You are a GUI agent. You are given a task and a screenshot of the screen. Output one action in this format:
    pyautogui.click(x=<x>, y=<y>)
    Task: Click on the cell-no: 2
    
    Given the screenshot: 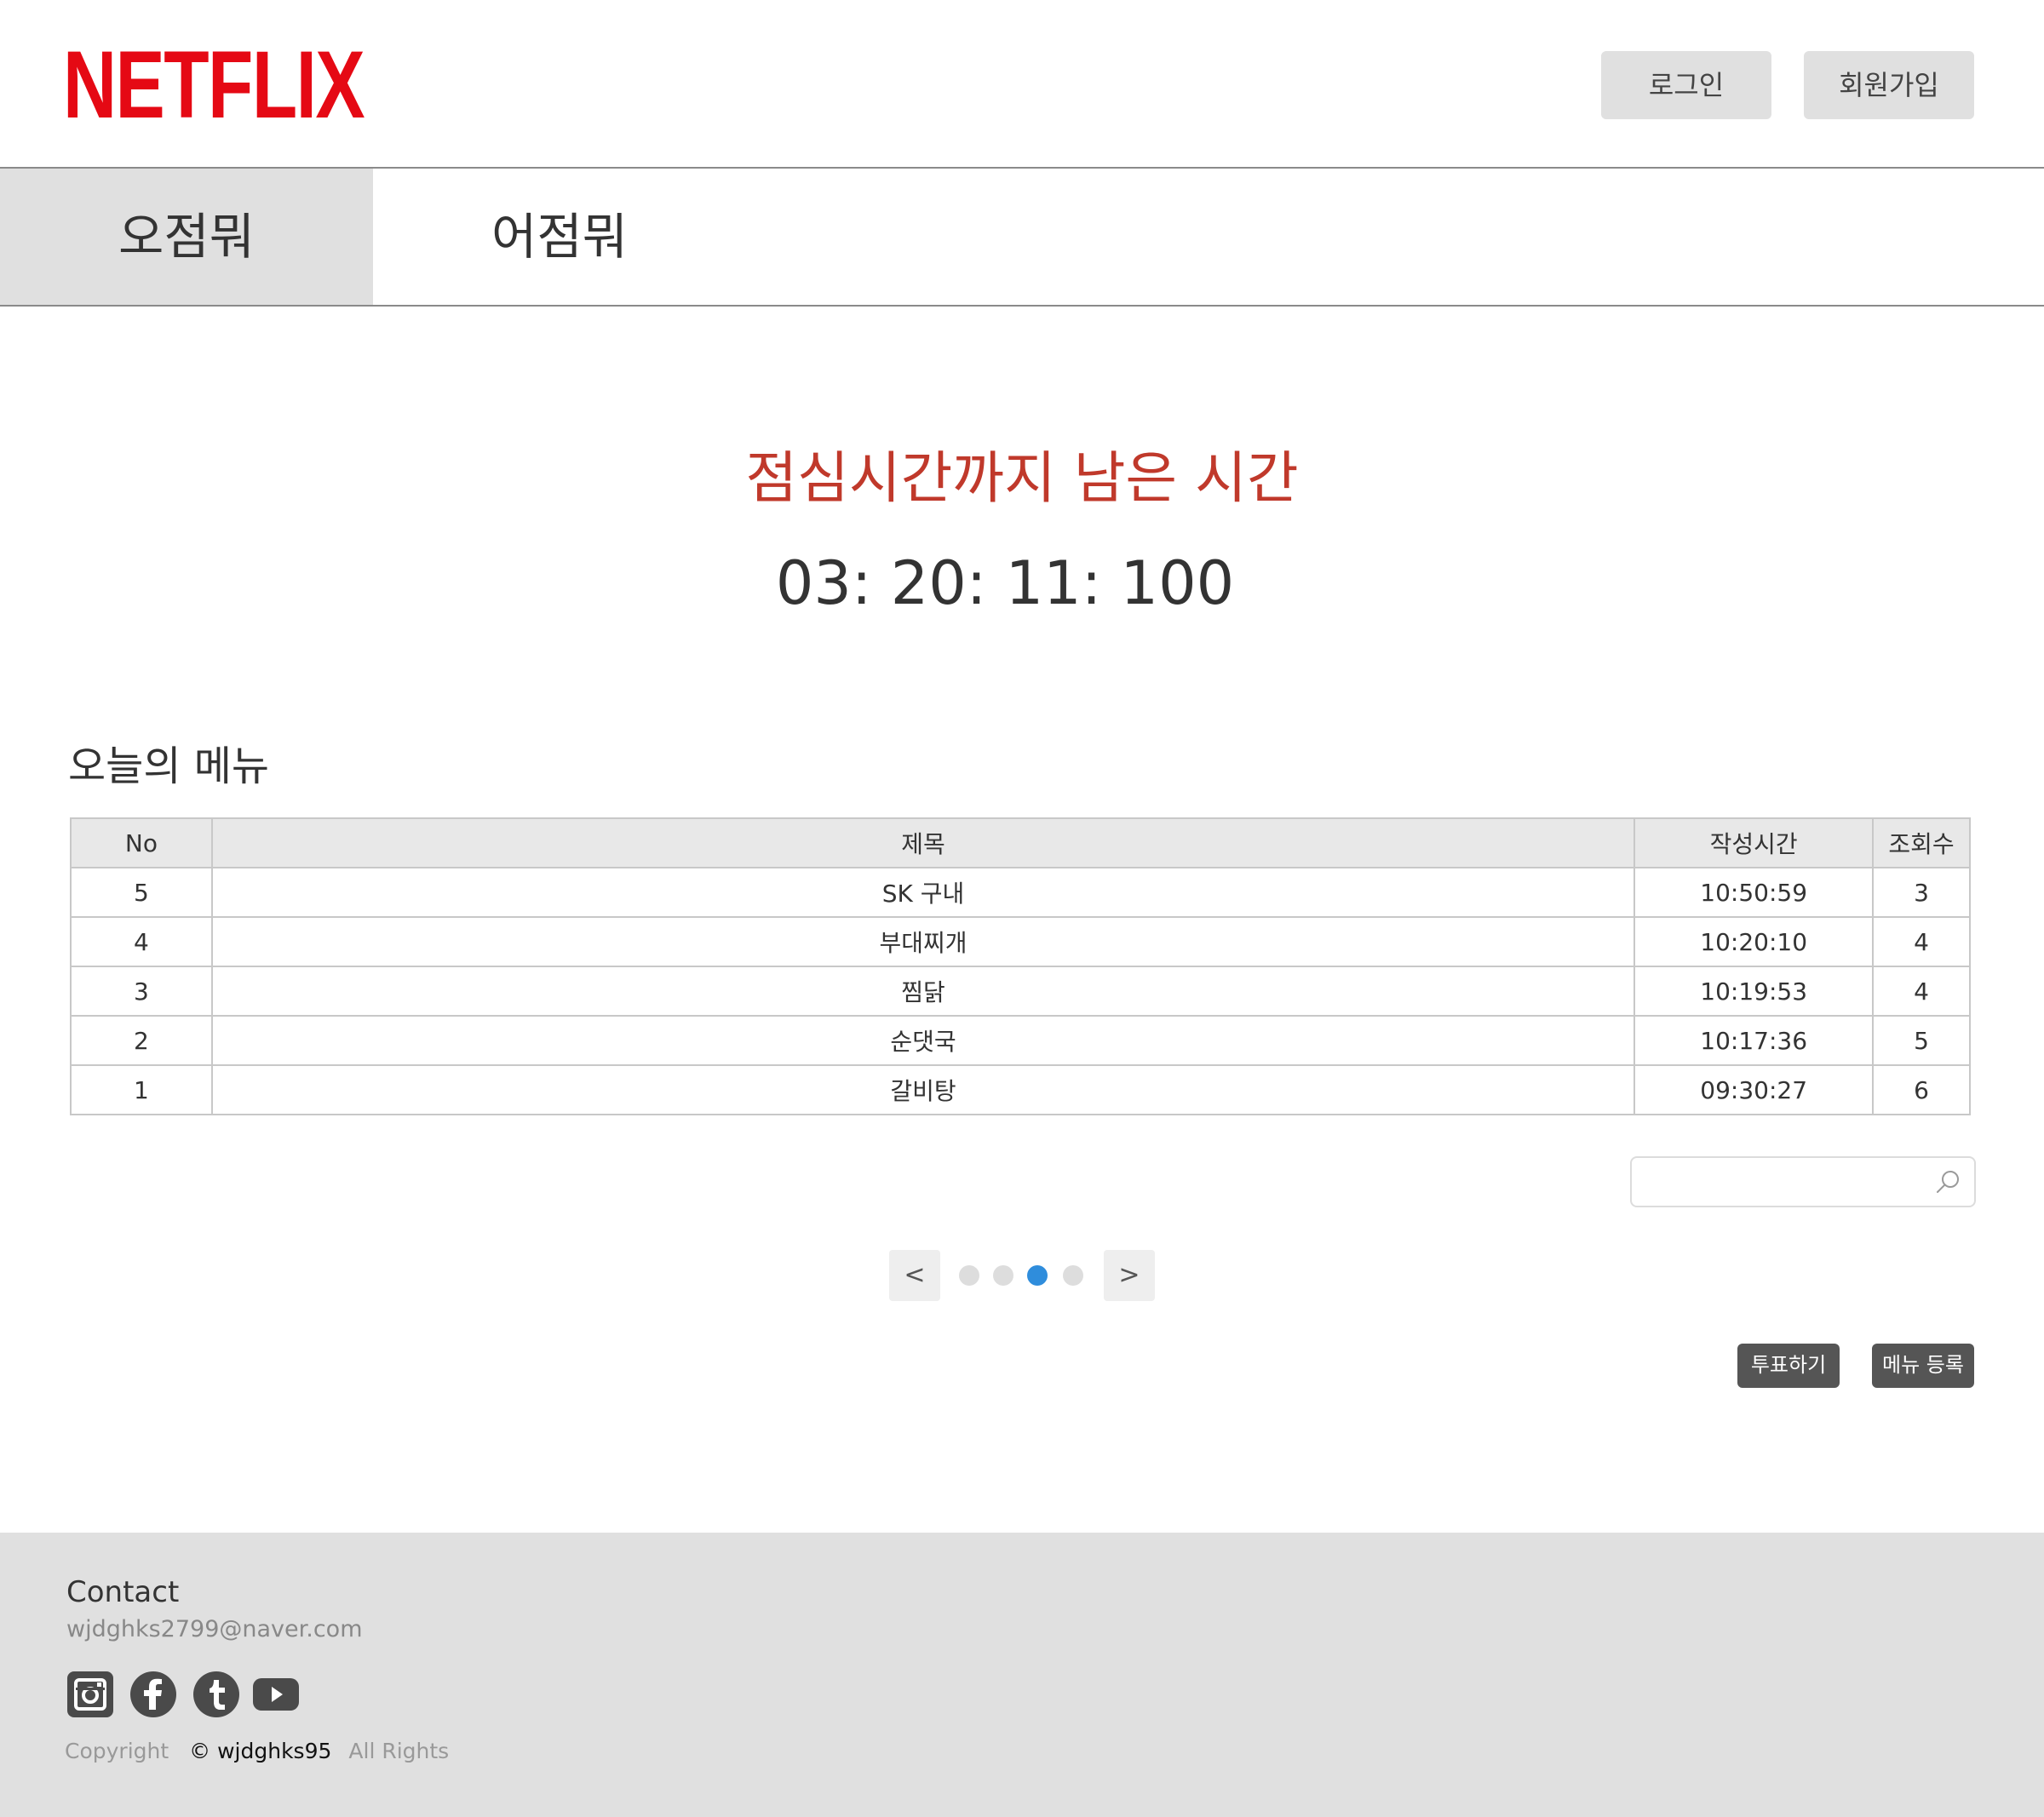 What is the action you would take?
    pyautogui.click(x=141, y=1040)
    